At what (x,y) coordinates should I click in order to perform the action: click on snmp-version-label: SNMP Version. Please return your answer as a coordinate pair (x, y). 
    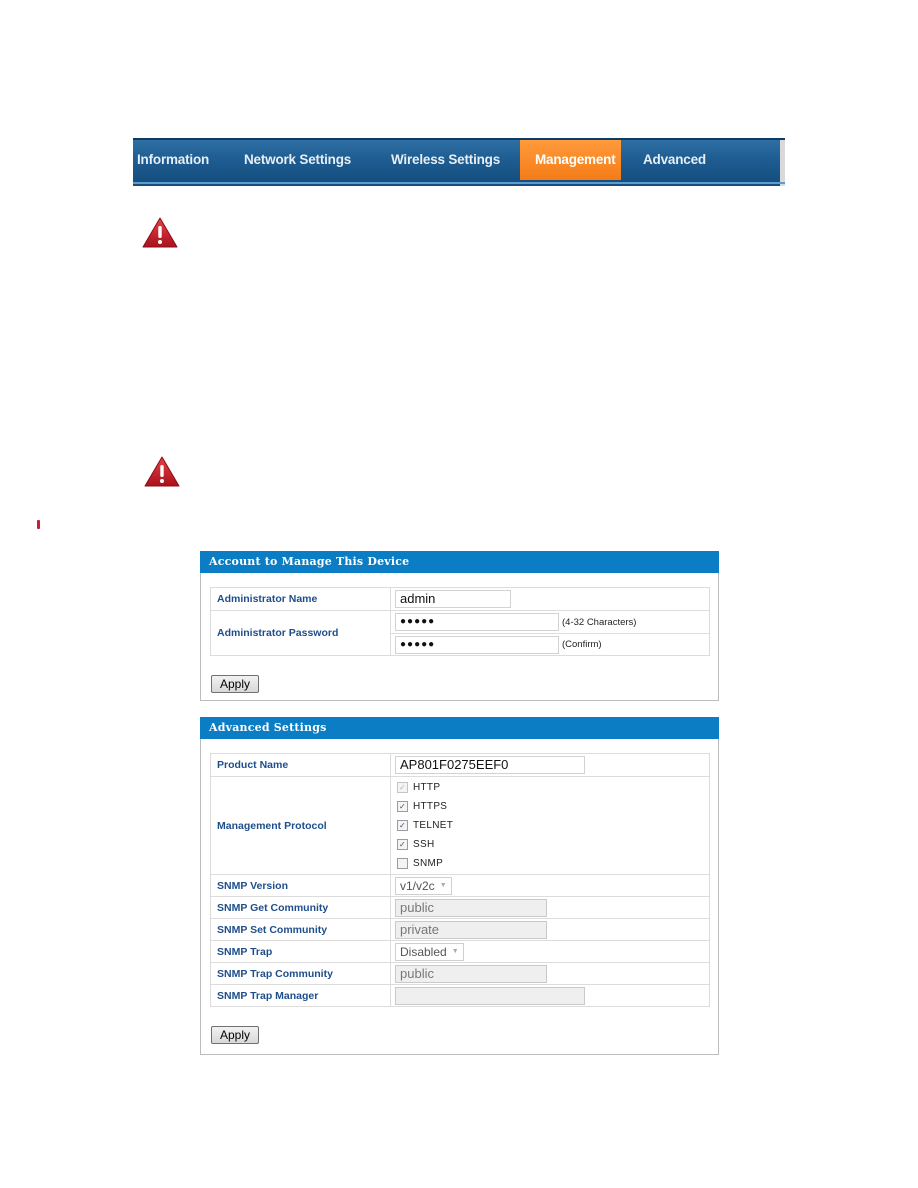
    Looking at the image, I should click on (300, 885).